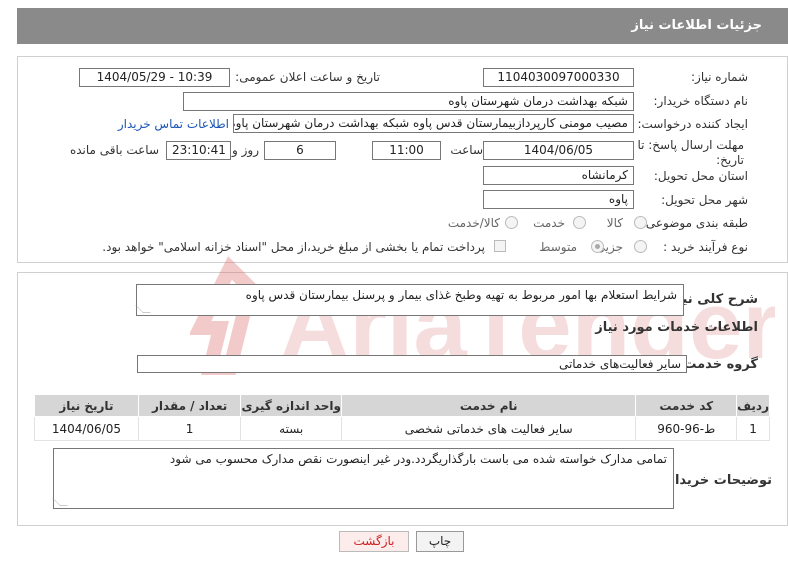 The width and height of the screenshot is (788, 566). Describe the element at coordinates (558, 199) in the screenshot. I see `city-field: پاوه` at that location.